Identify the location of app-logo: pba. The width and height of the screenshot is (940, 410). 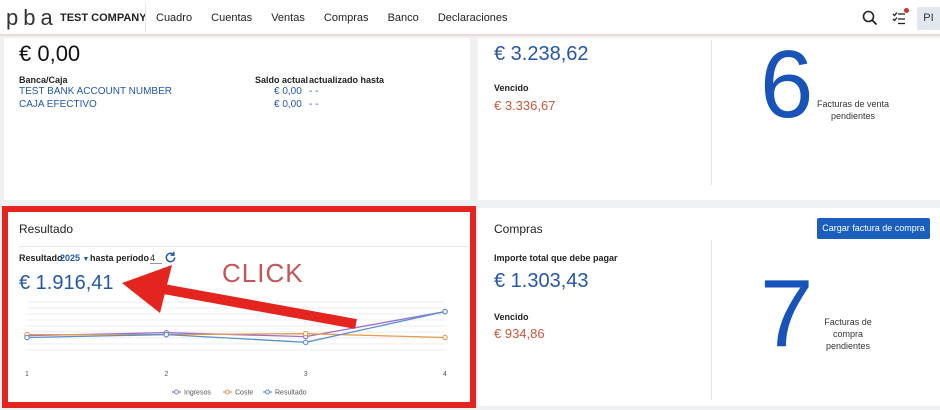
(32, 18).